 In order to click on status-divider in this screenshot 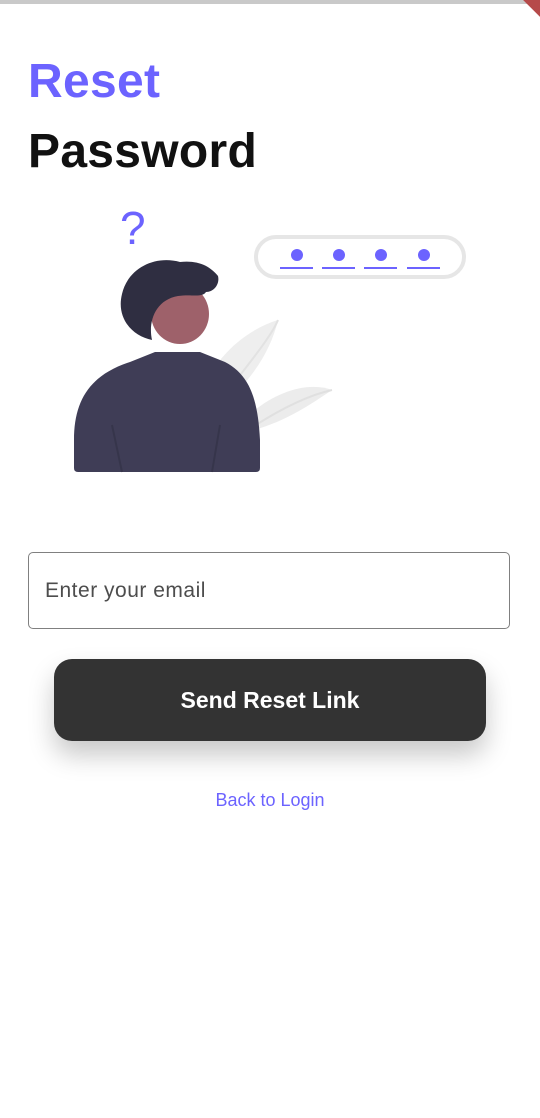, I will do `click(270, 2)`.